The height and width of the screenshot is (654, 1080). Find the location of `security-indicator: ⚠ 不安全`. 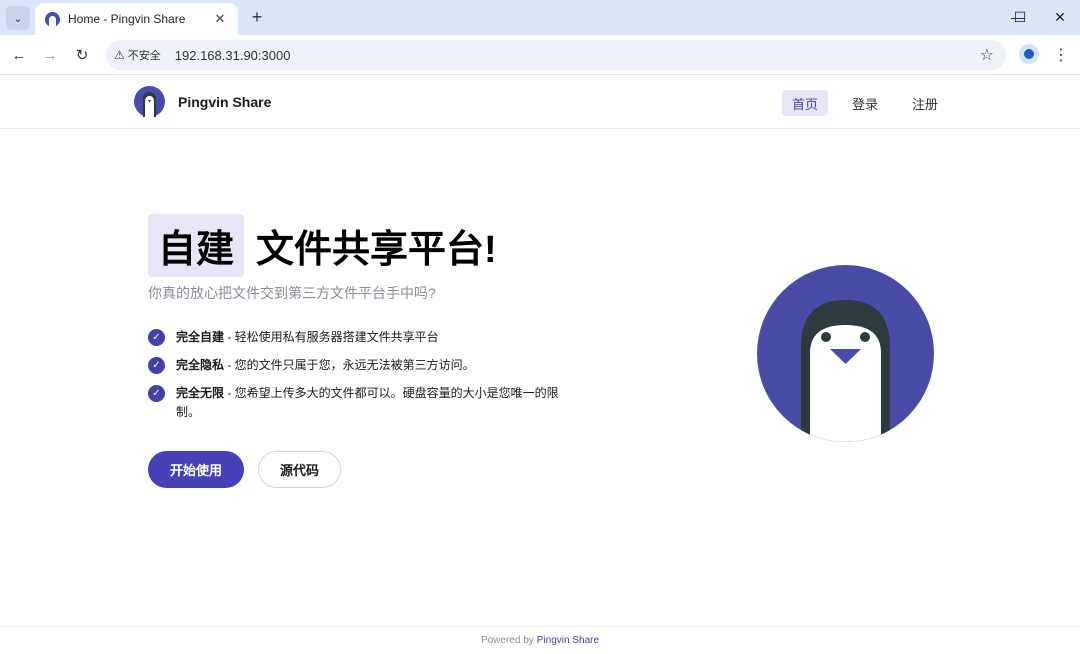

security-indicator: ⚠ 不安全 is located at coordinates (142, 55).